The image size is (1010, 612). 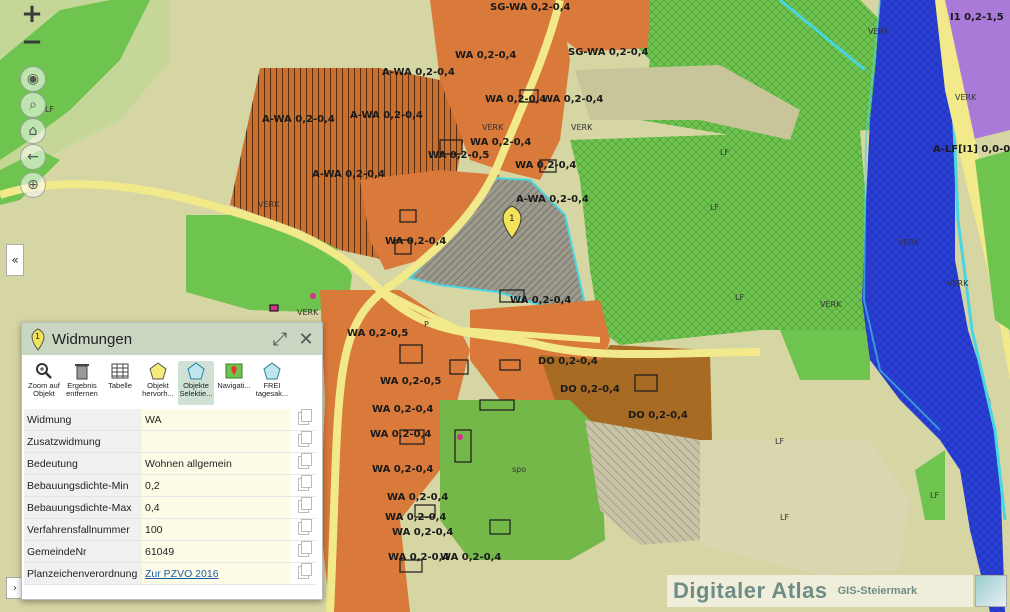 What do you see at coordinates (977, 17) in the screenshot?
I see `topright-label: I1 0,2-1,5` at bounding box center [977, 17].